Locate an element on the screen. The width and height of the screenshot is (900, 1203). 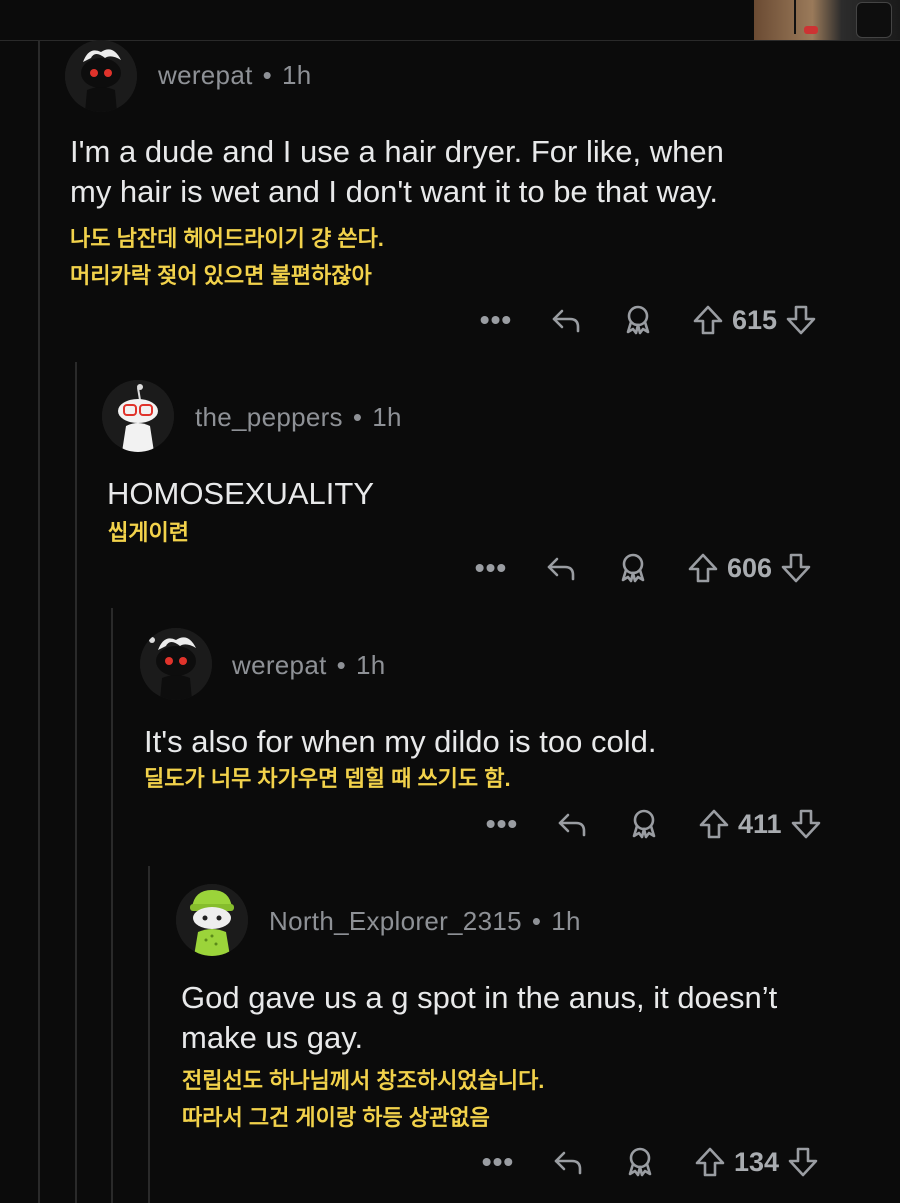
vote-count: 615 is located at coordinates (755, 319).